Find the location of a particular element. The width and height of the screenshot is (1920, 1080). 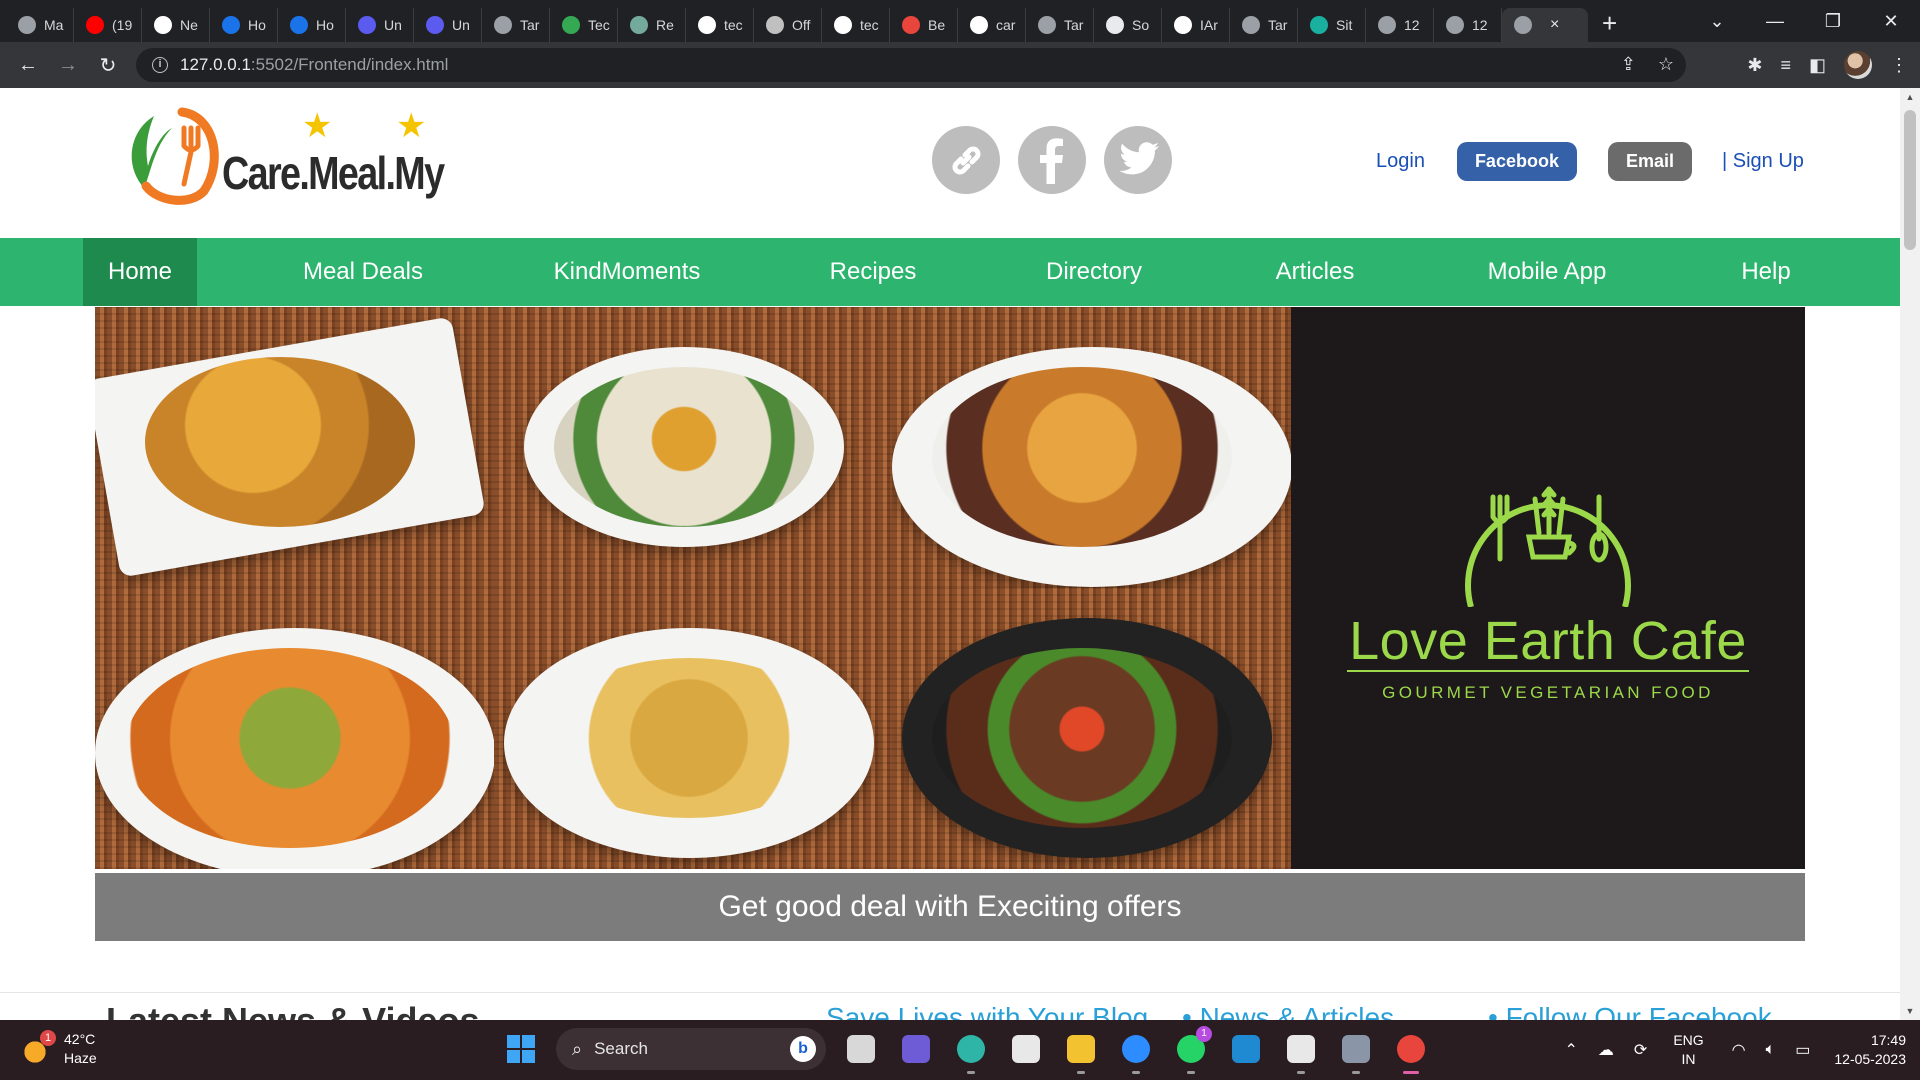

back-button: ← is located at coordinates (28, 65).